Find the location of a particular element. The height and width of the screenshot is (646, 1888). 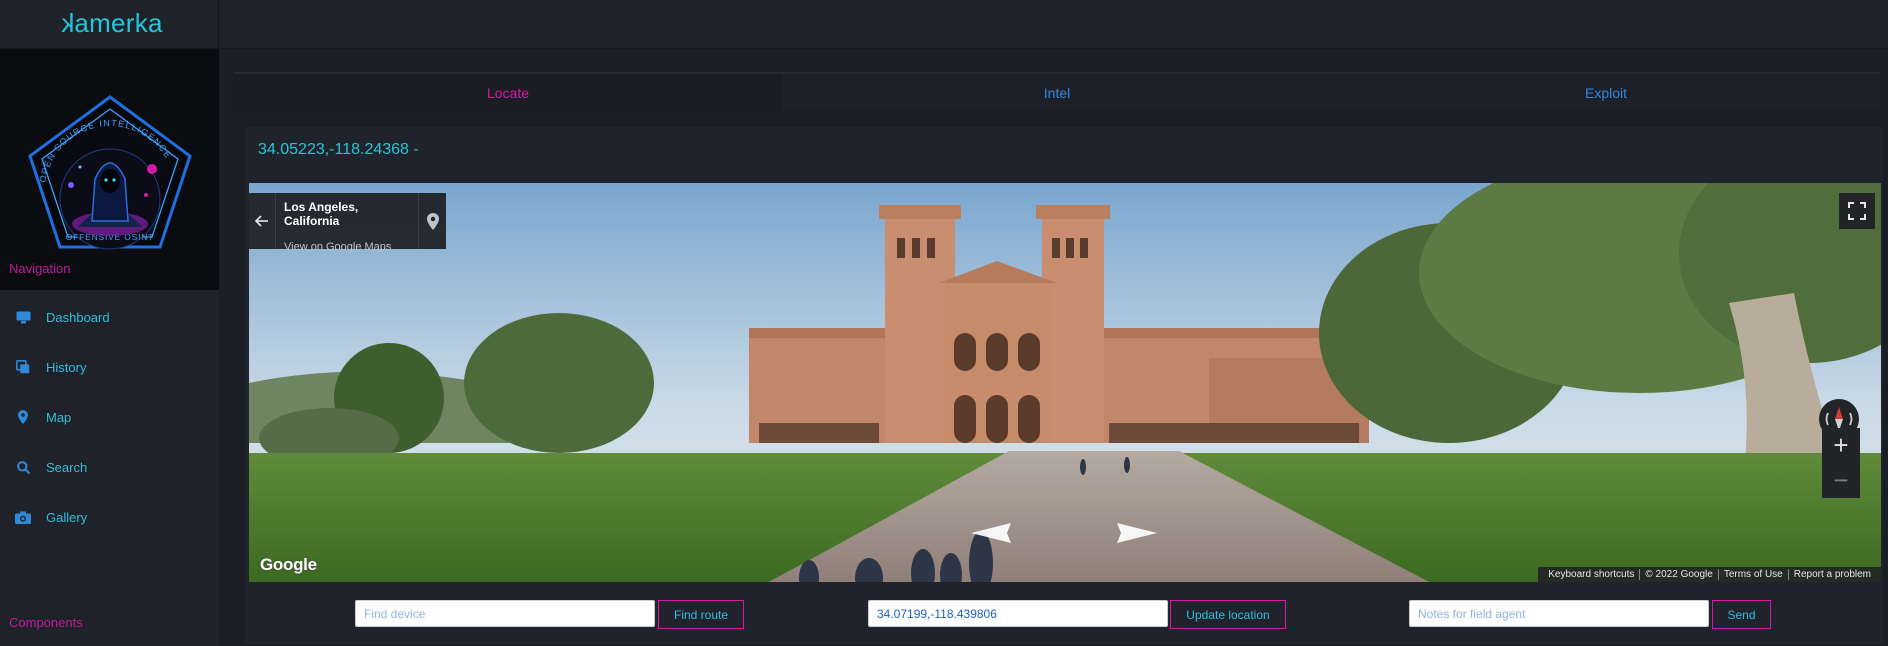

sidebar-item-label: Map is located at coordinates (59, 417).